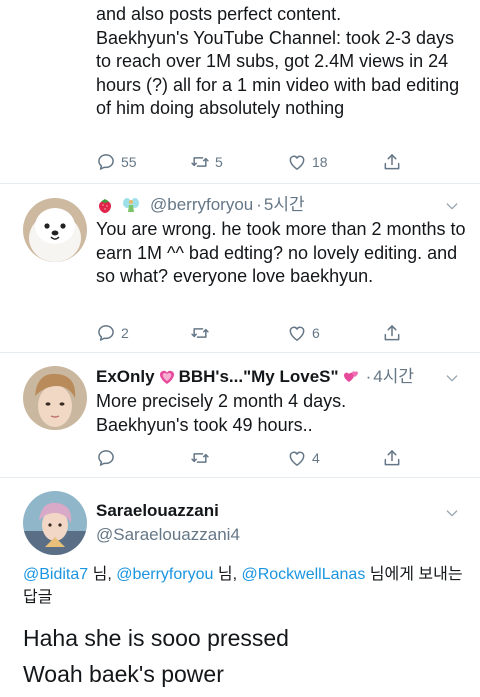  I want to click on tweet-actions: 4, so click(256, 458).